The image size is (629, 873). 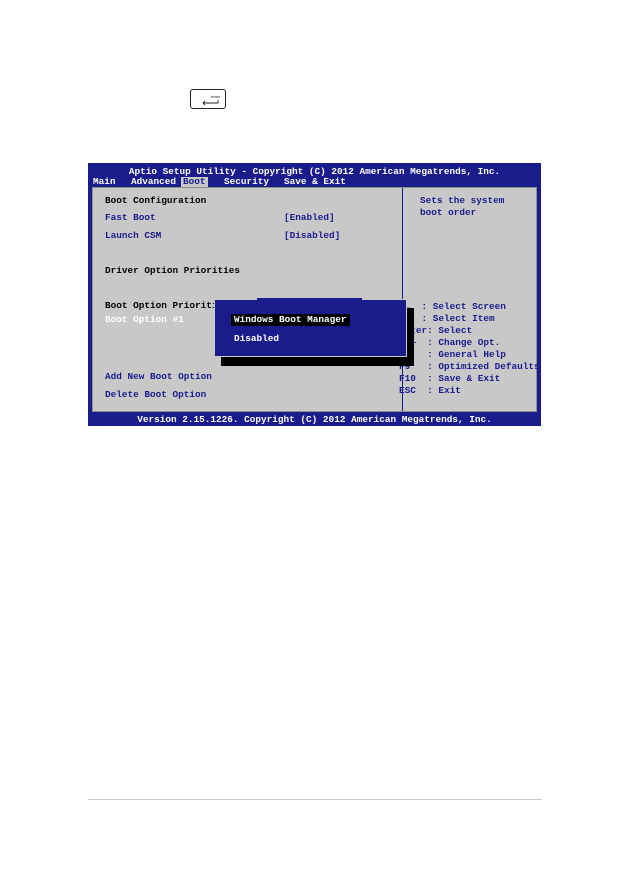 I want to click on add-new-boot-option: Add New Boot Option, so click(x=158, y=376).